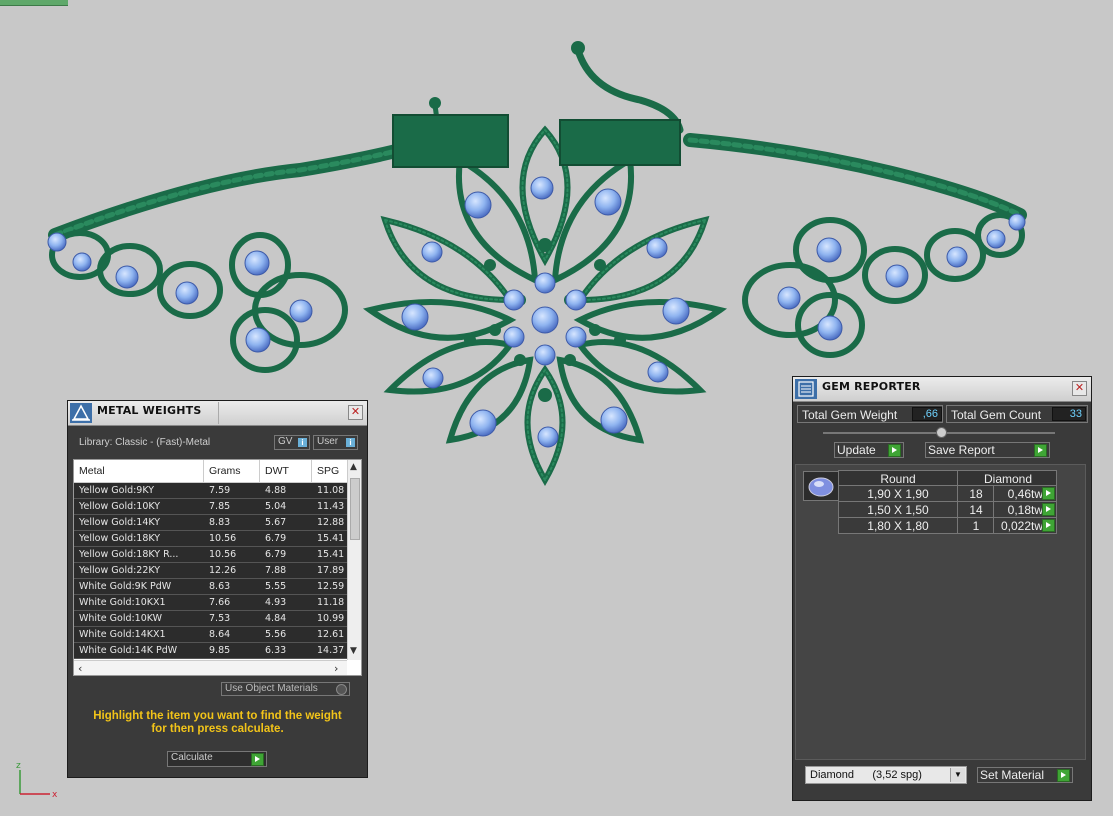 This screenshot has width=1113, height=816. I want to click on grams-cell: 9.85, so click(220, 650).